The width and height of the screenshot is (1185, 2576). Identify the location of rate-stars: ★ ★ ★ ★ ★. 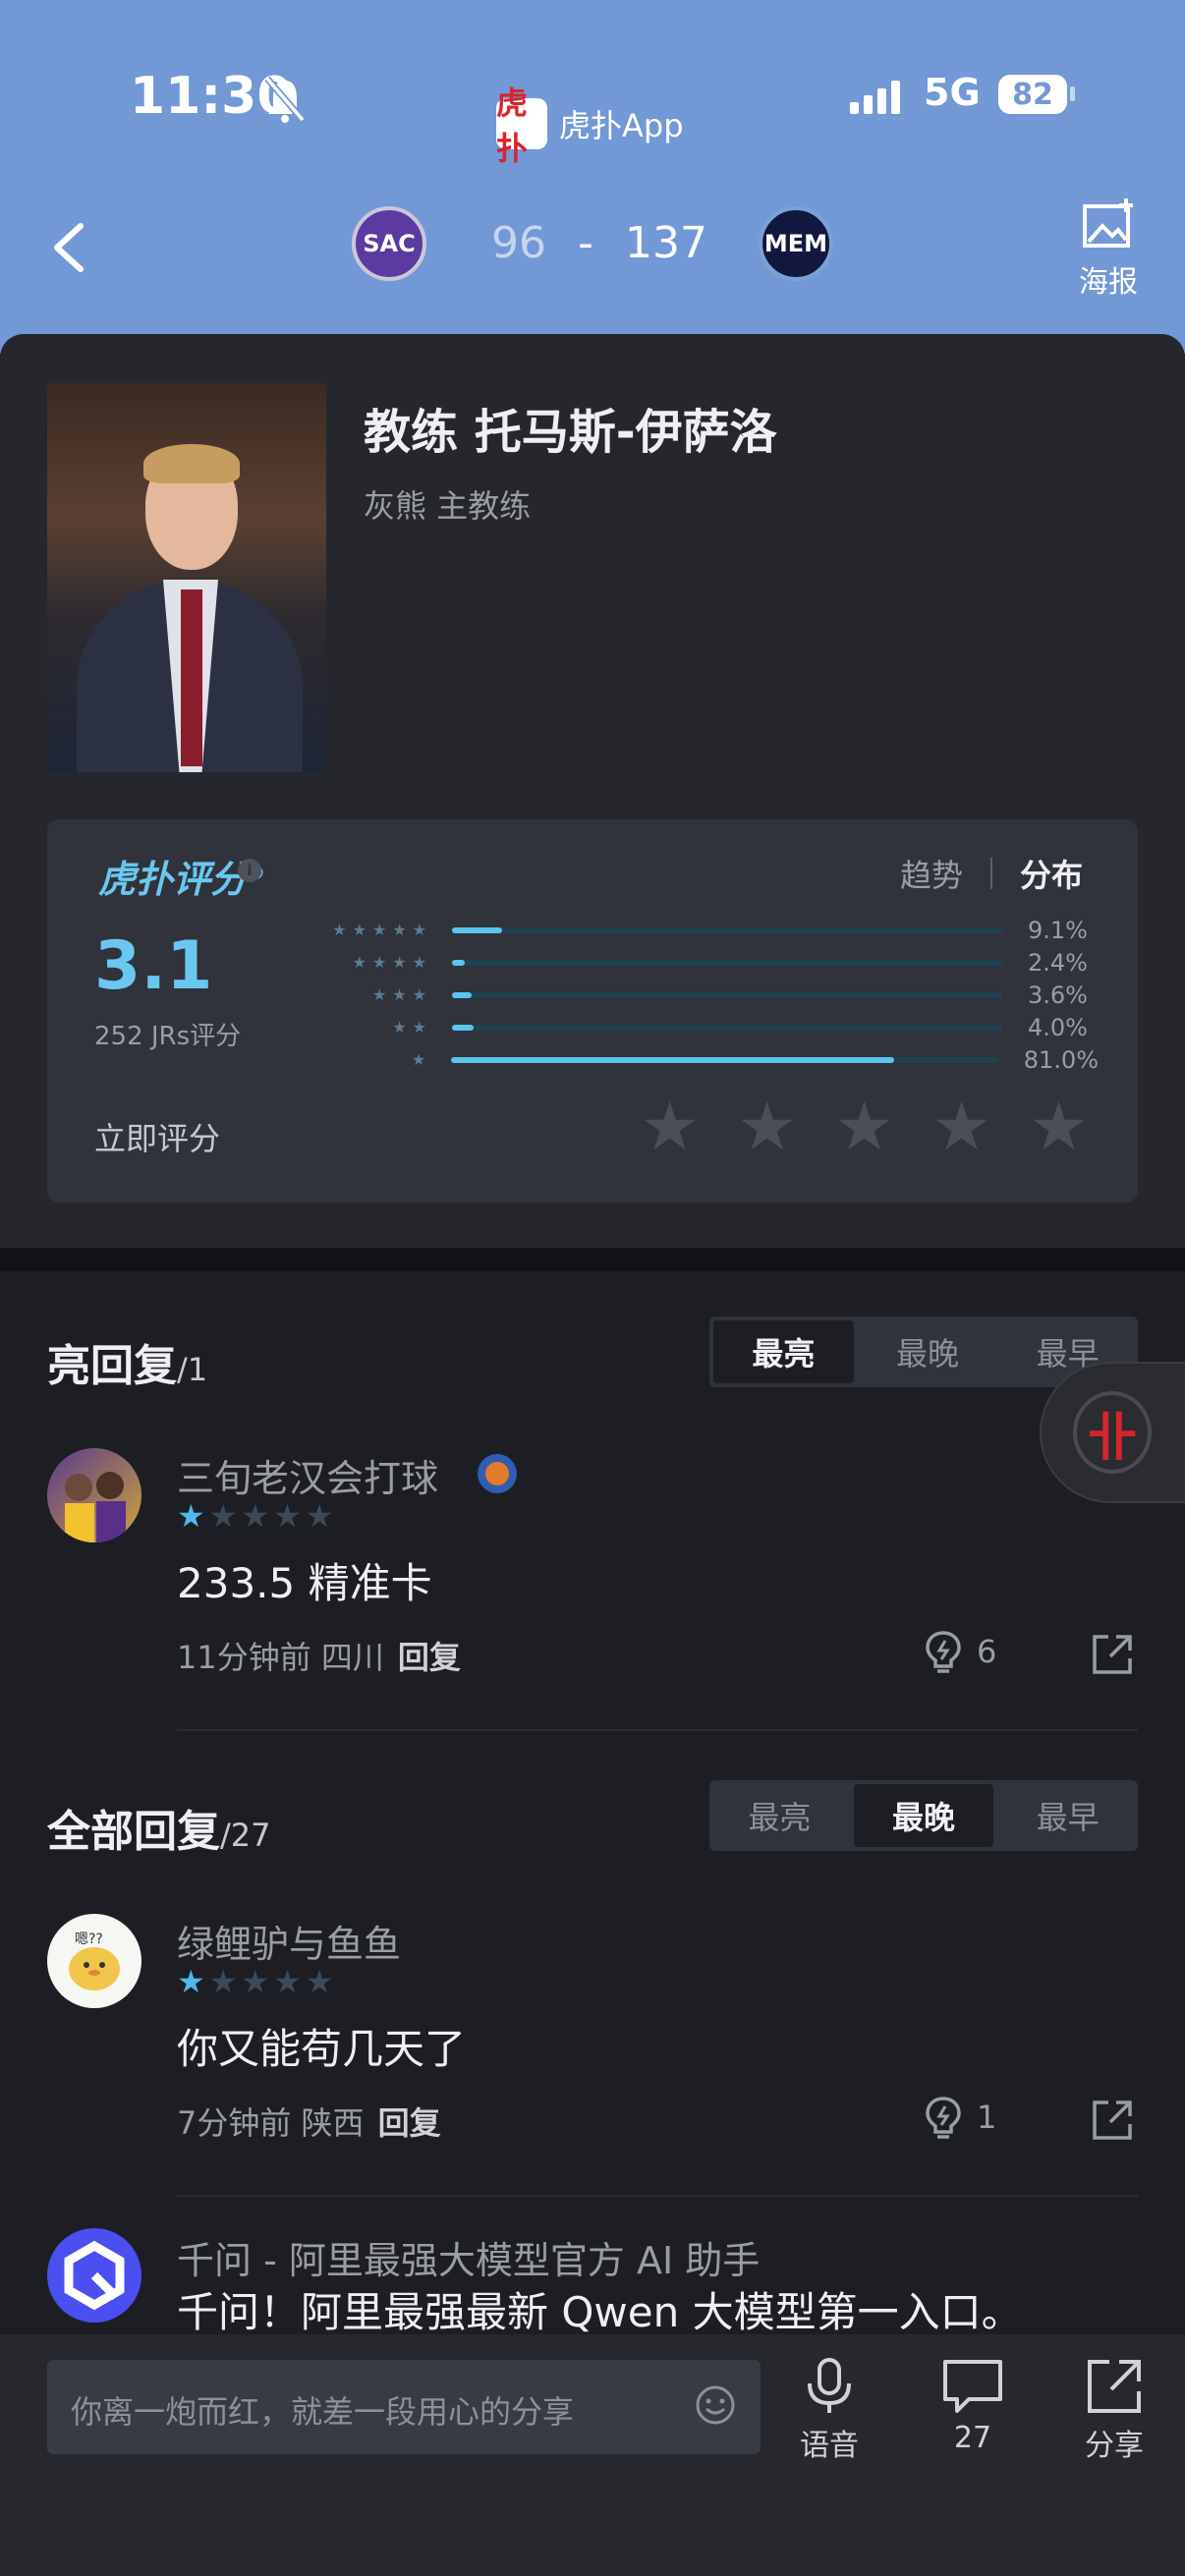
(865, 1127).